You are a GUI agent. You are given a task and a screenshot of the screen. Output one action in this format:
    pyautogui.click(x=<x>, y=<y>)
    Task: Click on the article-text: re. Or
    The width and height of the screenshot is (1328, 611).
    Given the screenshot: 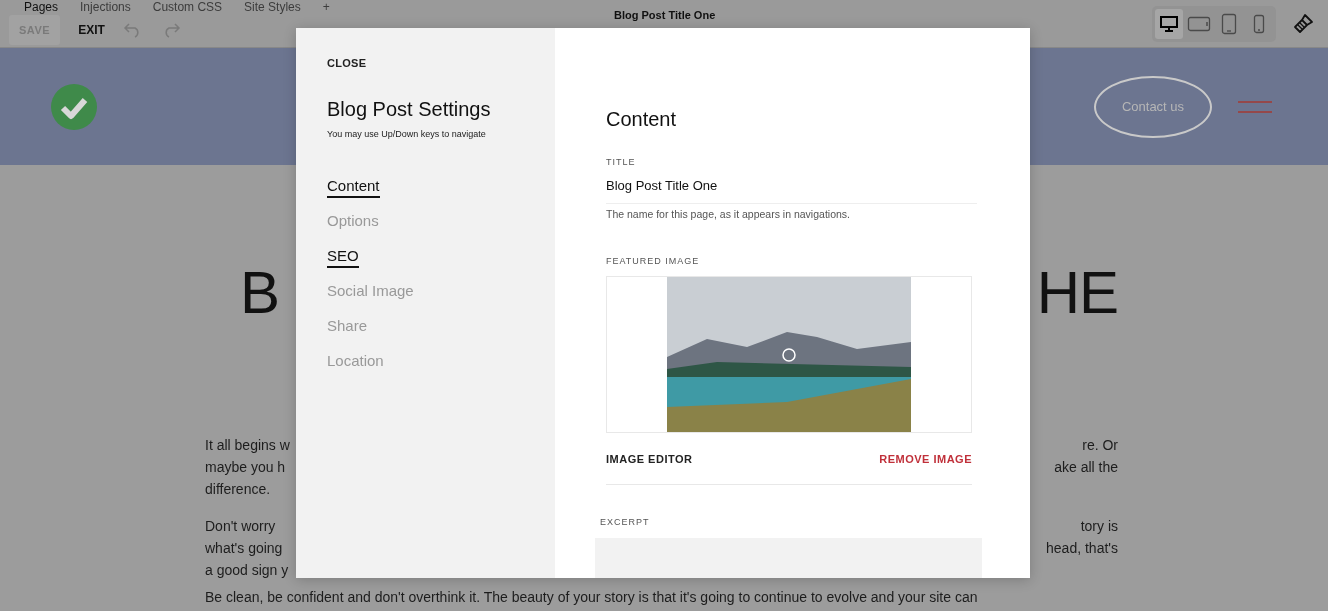 What is the action you would take?
    pyautogui.click(x=1100, y=445)
    